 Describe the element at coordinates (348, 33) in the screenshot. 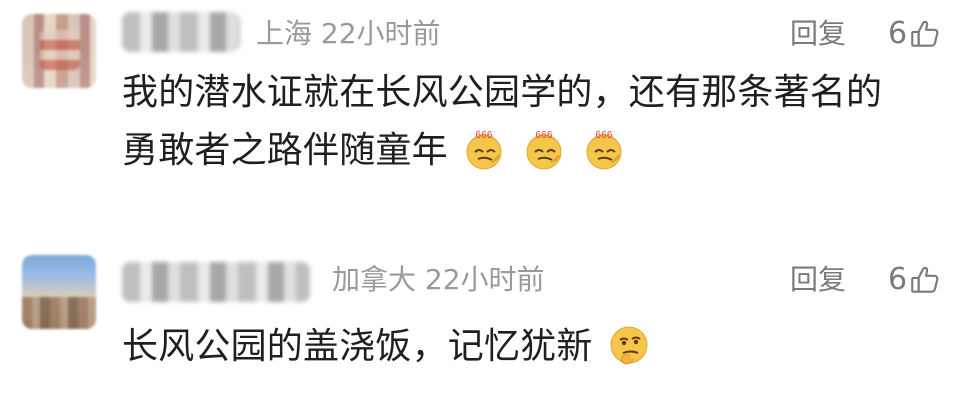

I see `comment-meta: 上海 22小时前` at that location.